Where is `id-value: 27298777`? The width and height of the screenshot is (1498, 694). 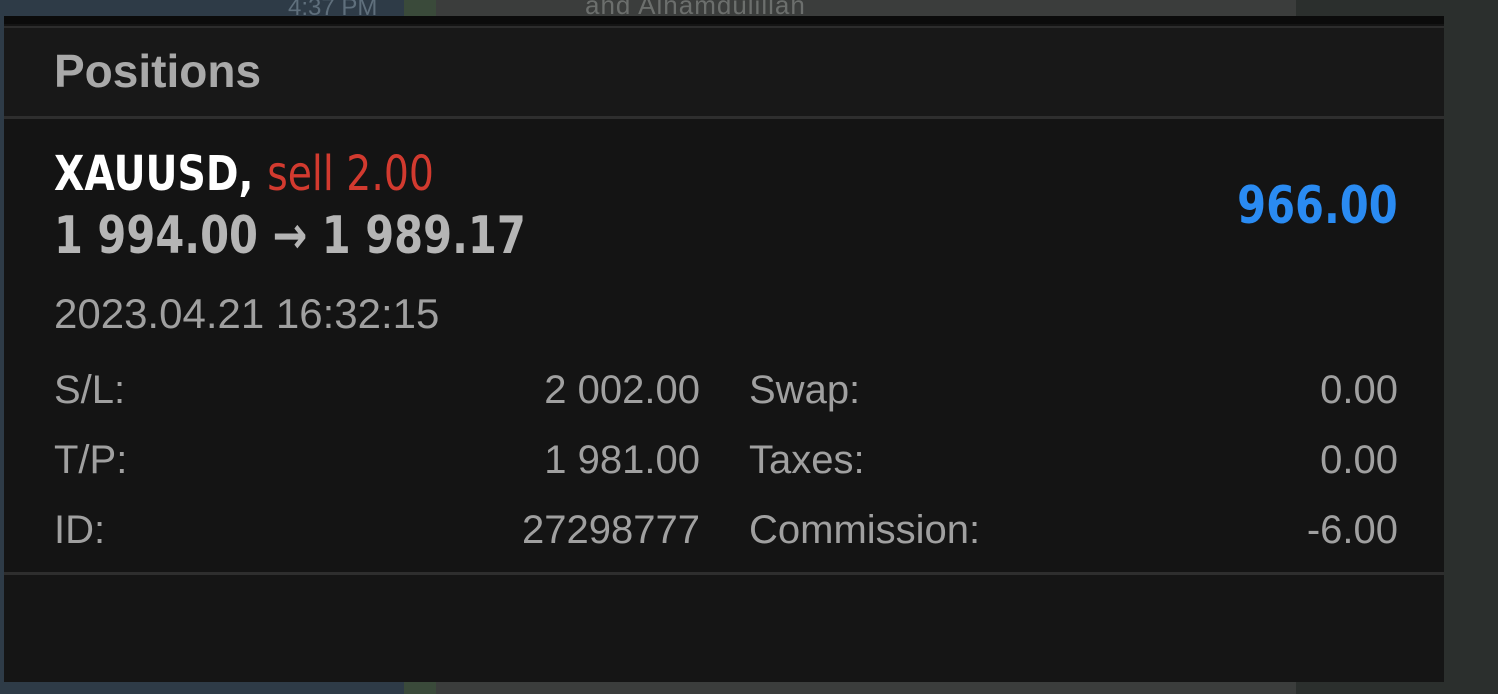 id-value: 27298777 is located at coordinates (611, 530).